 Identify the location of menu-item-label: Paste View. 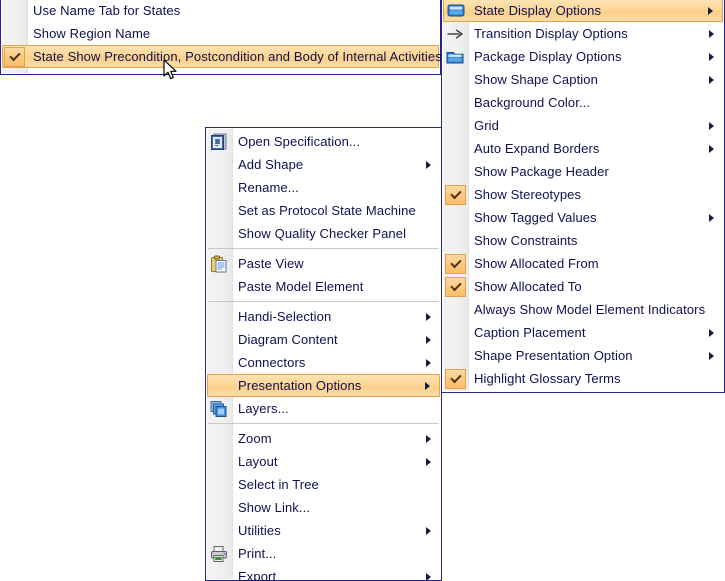
(271, 263).